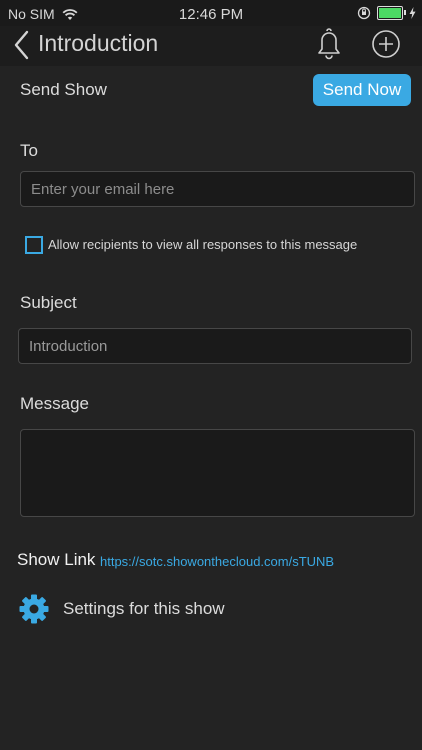 The image size is (422, 750). Describe the element at coordinates (412, 13) in the screenshot. I see `charging-icon` at that location.